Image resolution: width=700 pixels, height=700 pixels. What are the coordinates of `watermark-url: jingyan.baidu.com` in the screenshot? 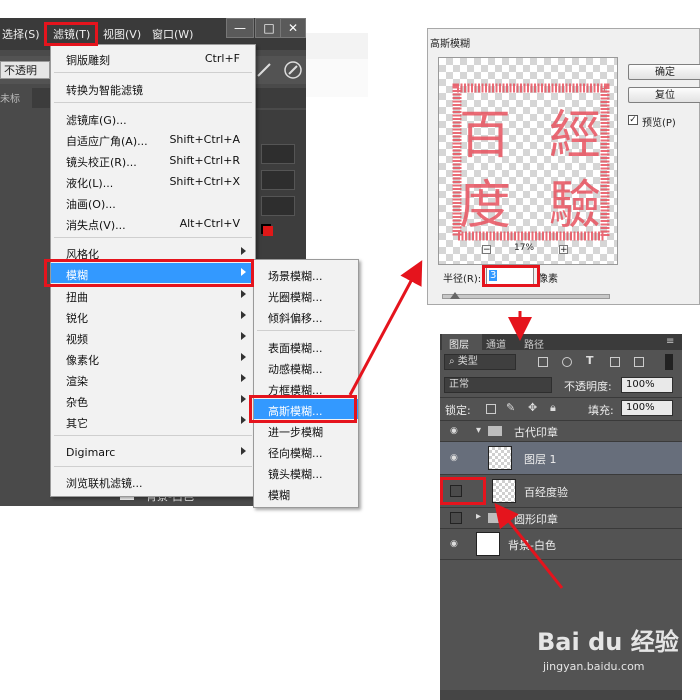 It's located at (594, 666).